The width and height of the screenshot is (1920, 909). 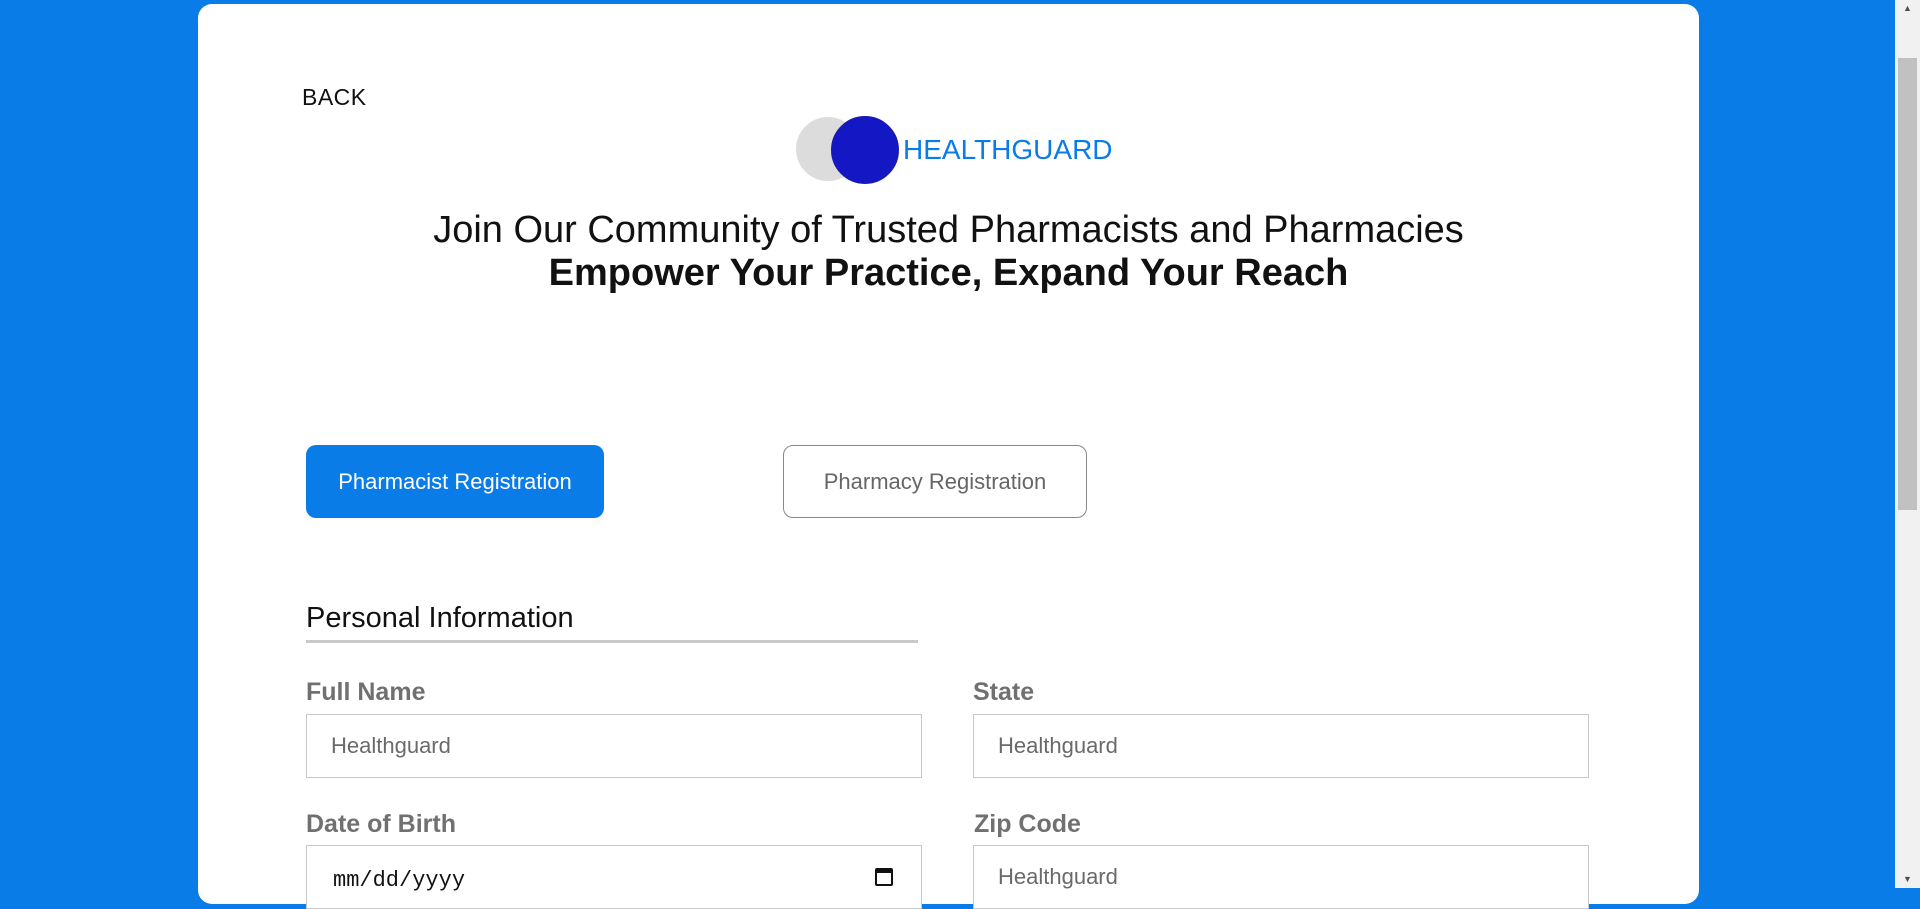 What do you see at coordinates (455, 481) in the screenshot?
I see `tab-pharmacist-registration: Pharmacist Registration` at bounding box center [455, 481].